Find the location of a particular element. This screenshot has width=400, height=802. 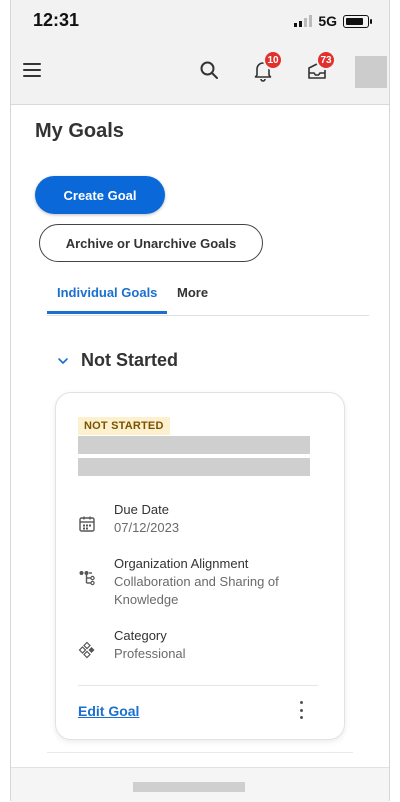

notifications-badge: 10 is located at coordinates (273, 60).